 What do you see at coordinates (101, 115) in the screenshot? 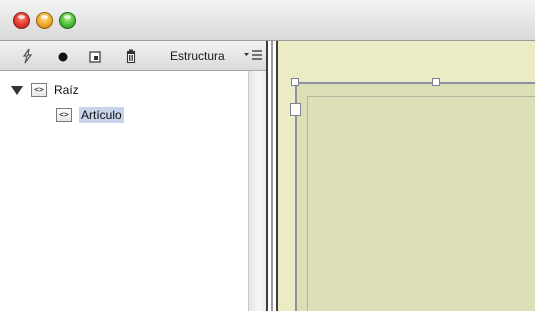
I see `tree-node-label: Artículo` at bounding box center [101, 115].